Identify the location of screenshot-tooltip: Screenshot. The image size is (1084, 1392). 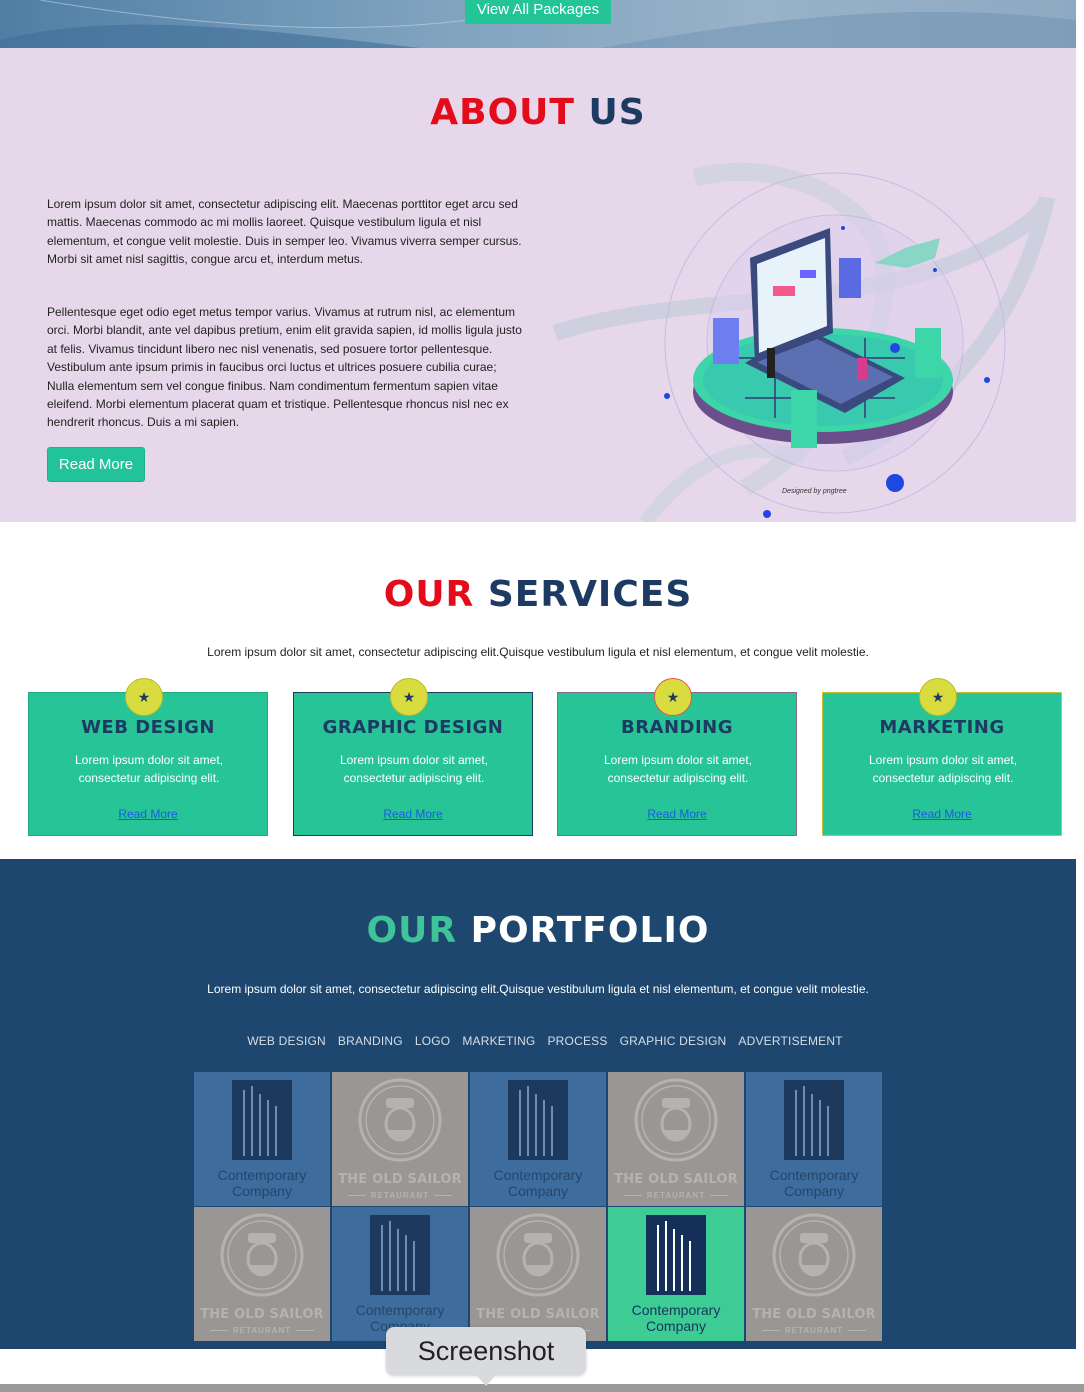
(486, 1351).